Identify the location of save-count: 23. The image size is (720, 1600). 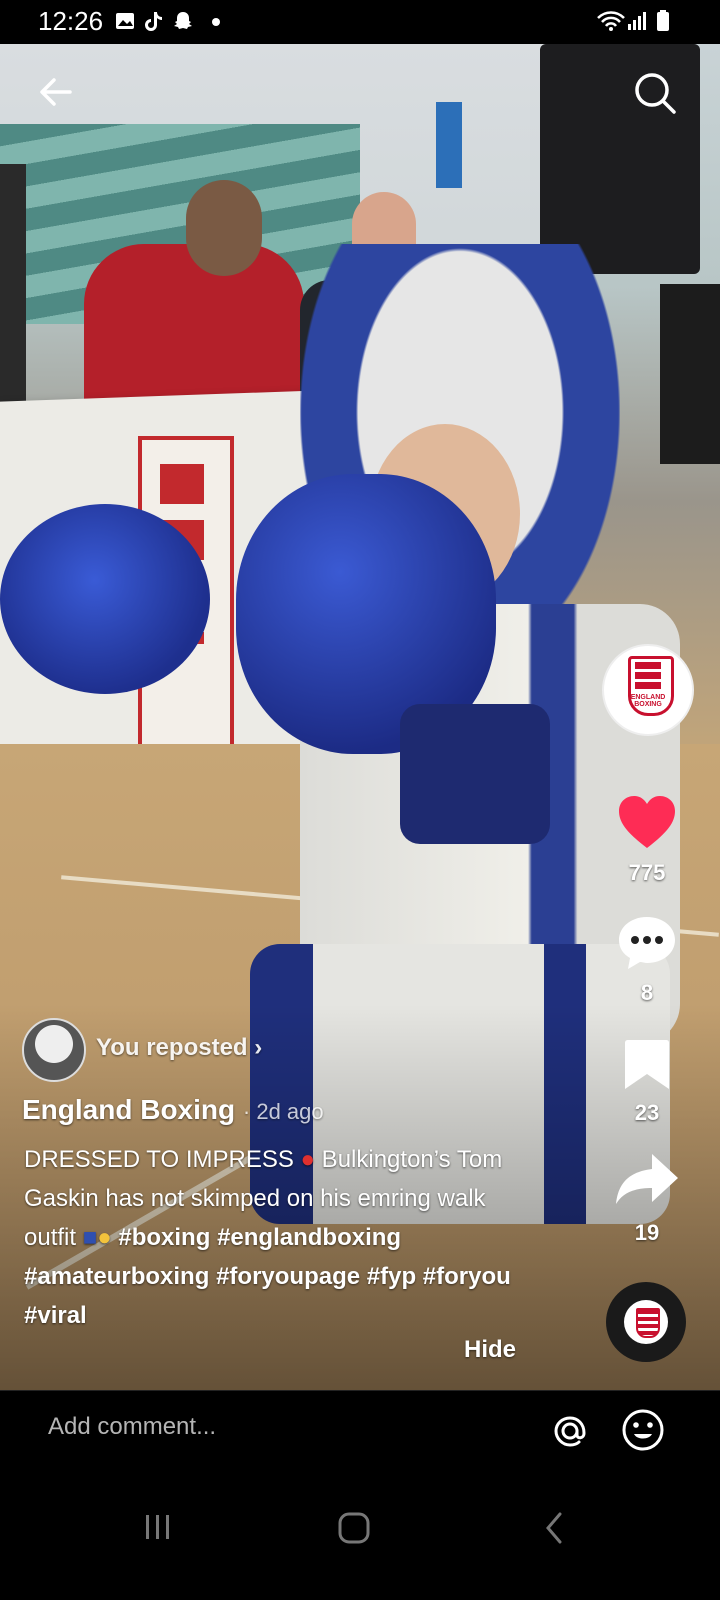
(647, 1112).